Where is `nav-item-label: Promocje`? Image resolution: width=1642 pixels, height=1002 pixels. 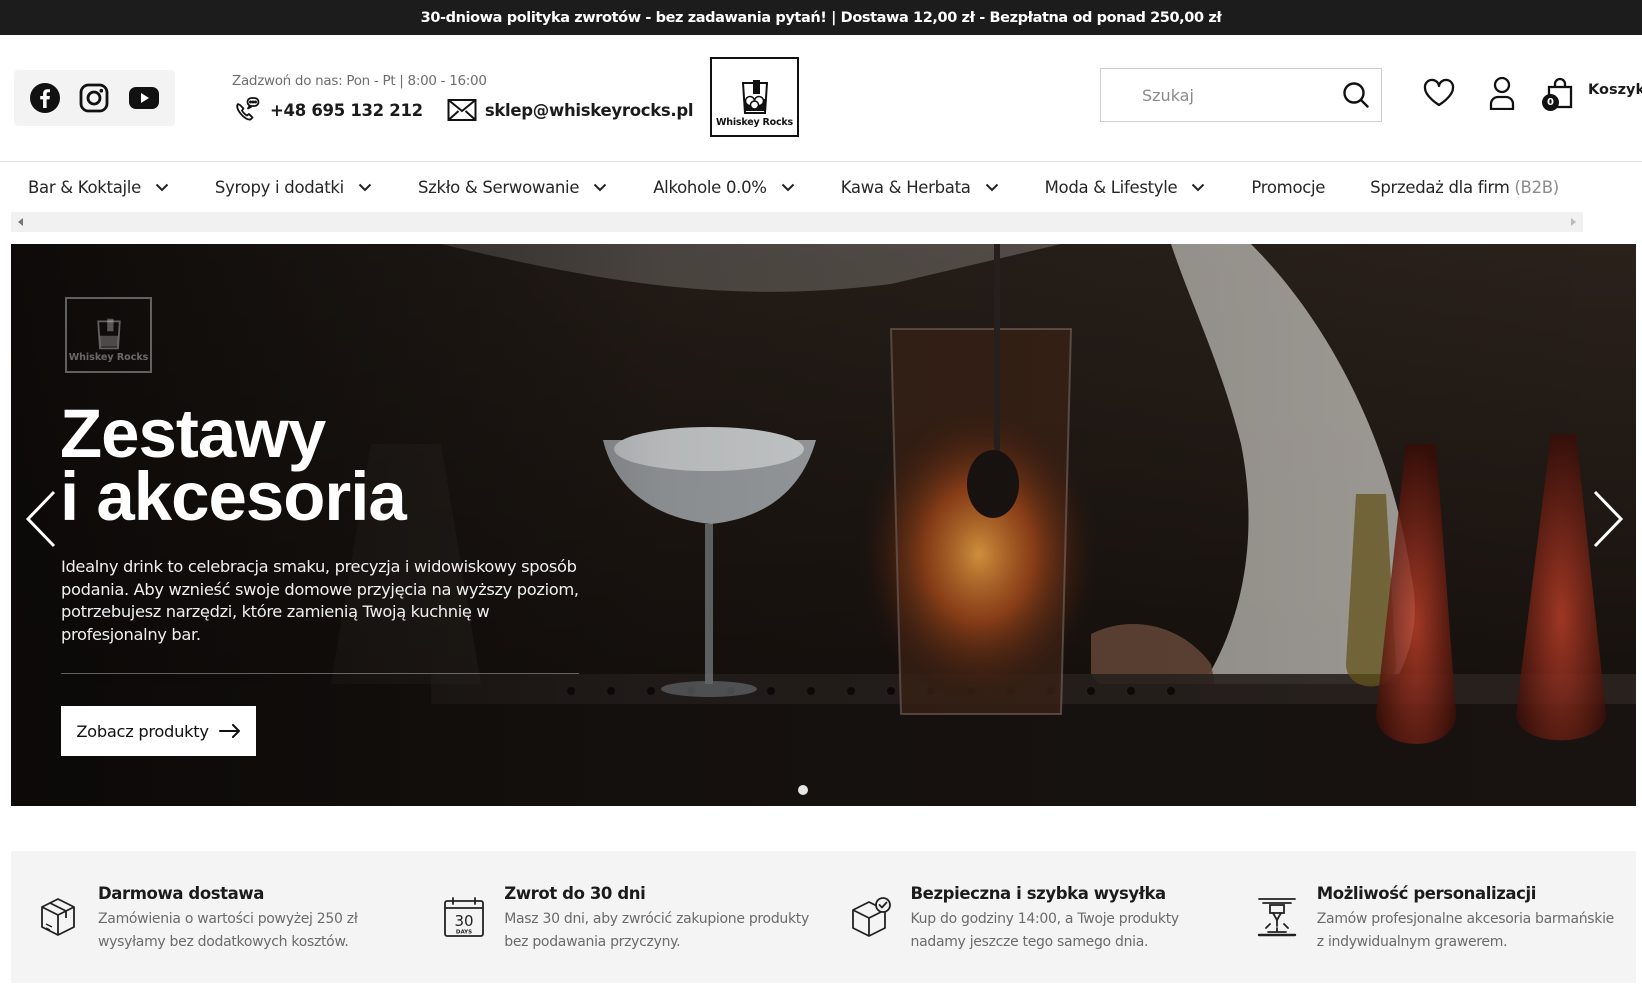 nav-item-label: Promocje is located at coordinates (1288, 187).